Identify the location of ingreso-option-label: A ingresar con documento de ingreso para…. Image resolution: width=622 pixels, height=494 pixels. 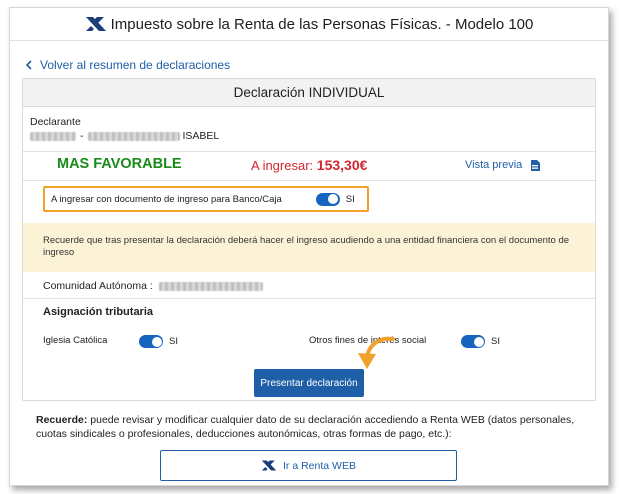
(166, 199).